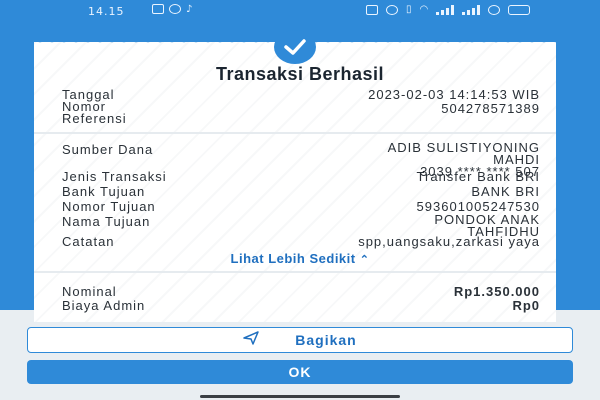 This screenshot has height=400, width=600. I want to click on detail-row-note: Catatan spp,uangsaku,zarkasi yaya, so click(301, 241).